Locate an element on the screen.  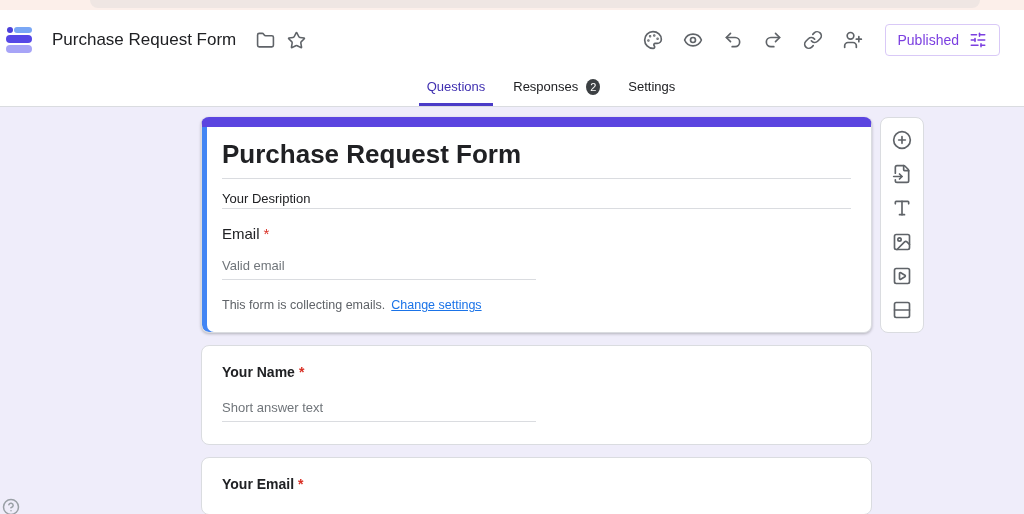
input-field: Valid email is located at coordinates (379, 266).